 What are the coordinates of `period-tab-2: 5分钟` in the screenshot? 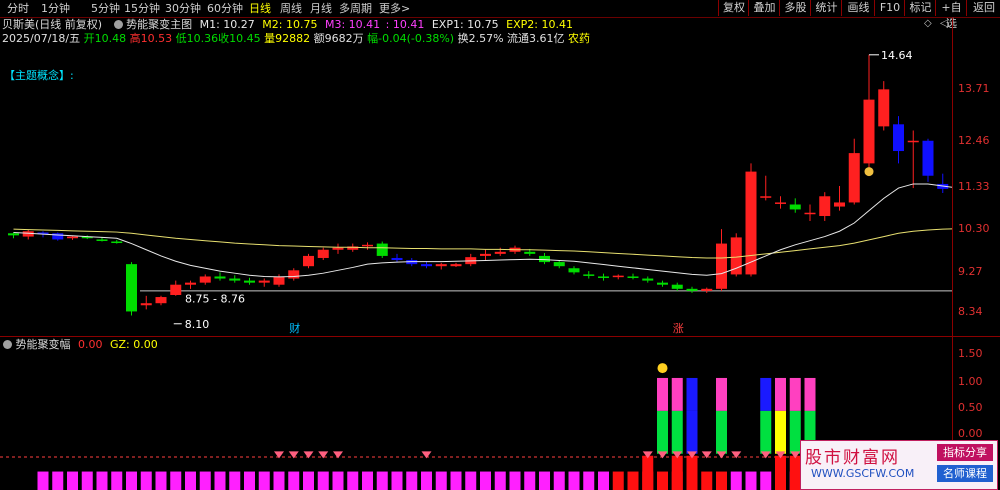 It's located at (105, 8).